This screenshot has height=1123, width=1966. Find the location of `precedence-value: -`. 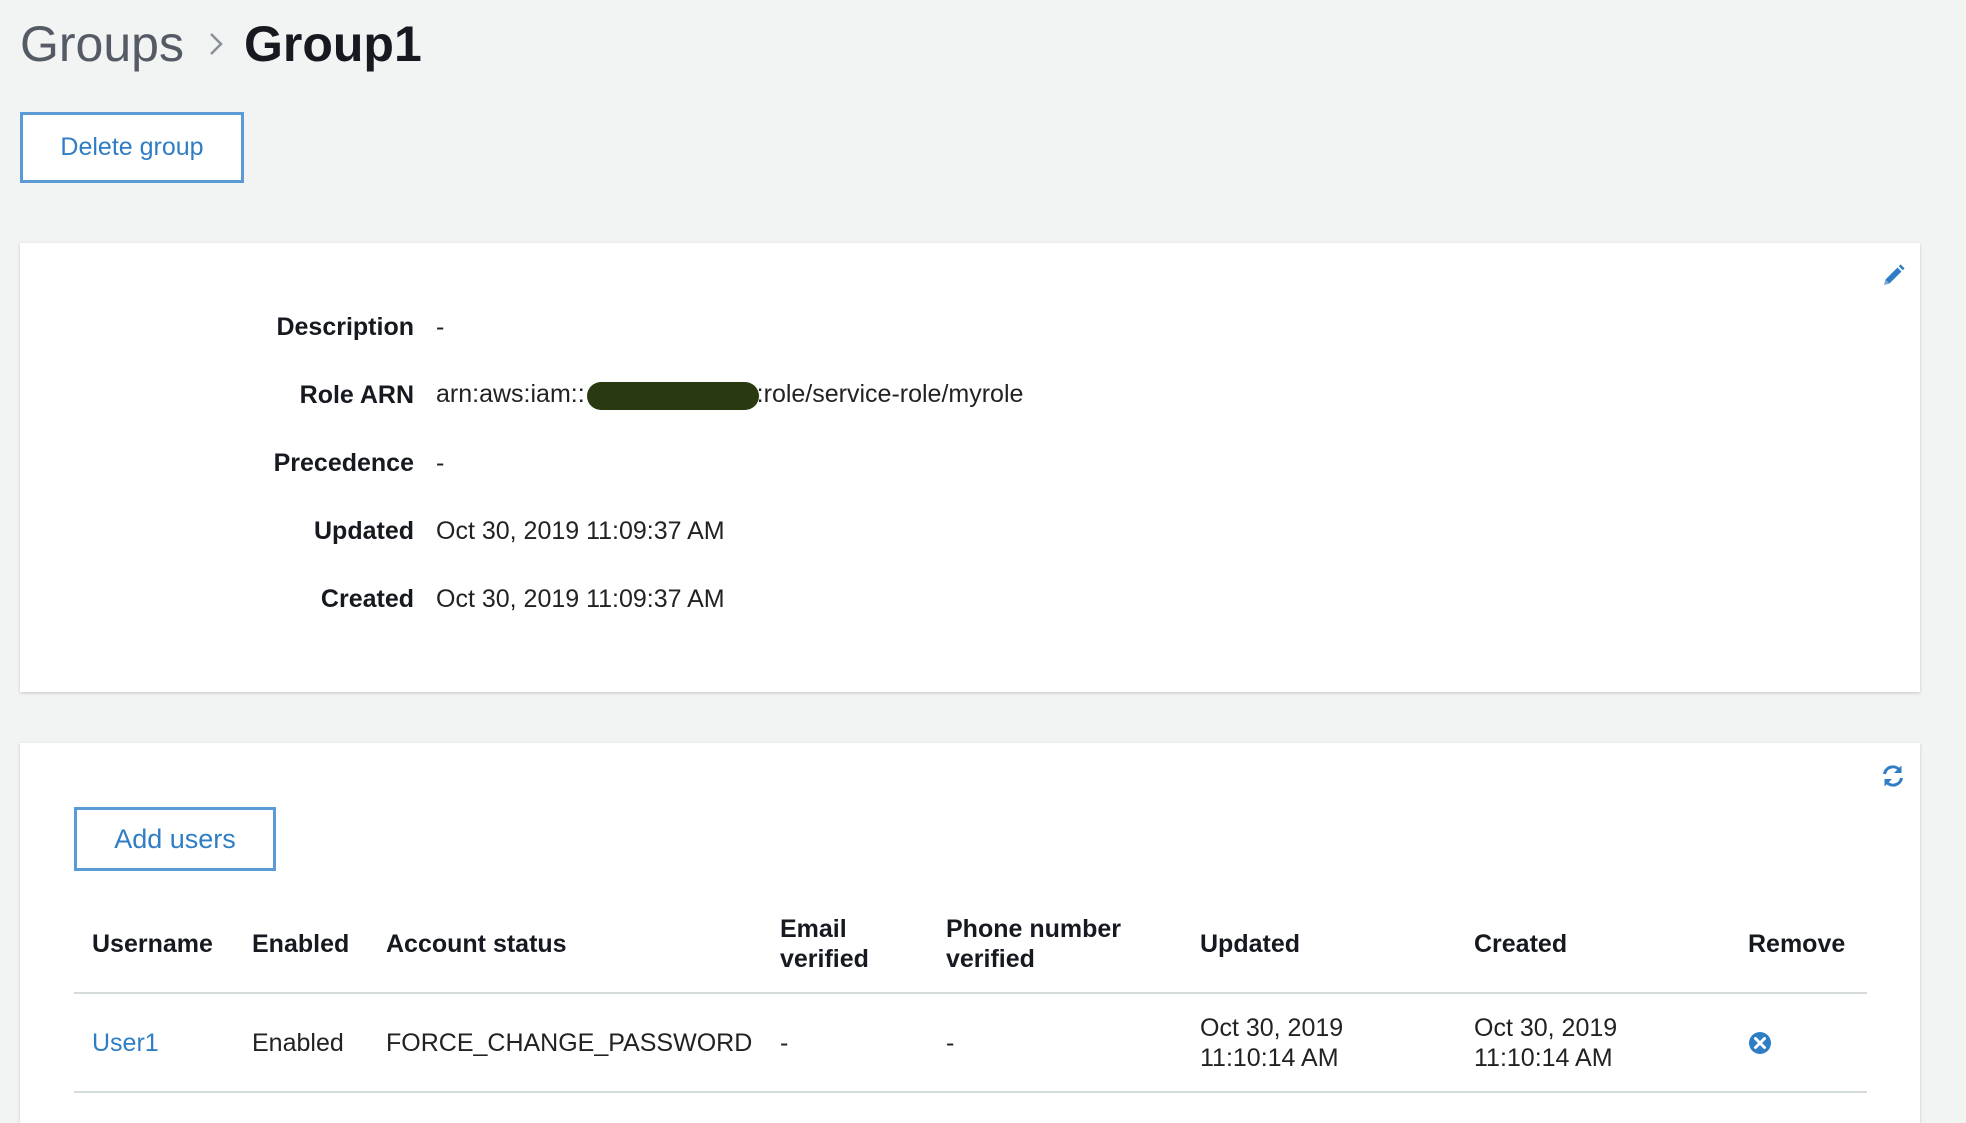

precedence-value: - is located at coordinates (440, 462).